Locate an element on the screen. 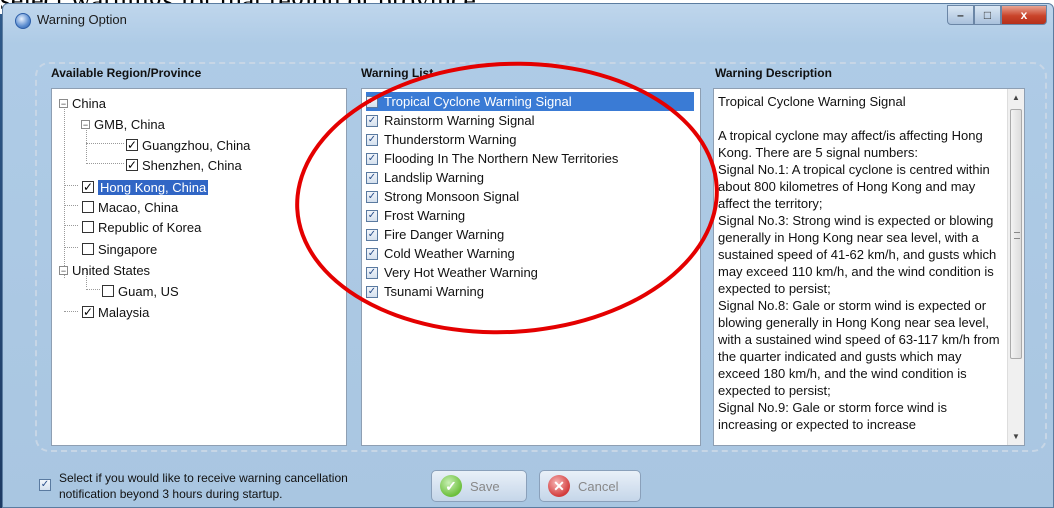 This screenshot has height=508, width=1054. tree-node-malaysia: ✓ Malaysia is located at coordinates (115, 312).